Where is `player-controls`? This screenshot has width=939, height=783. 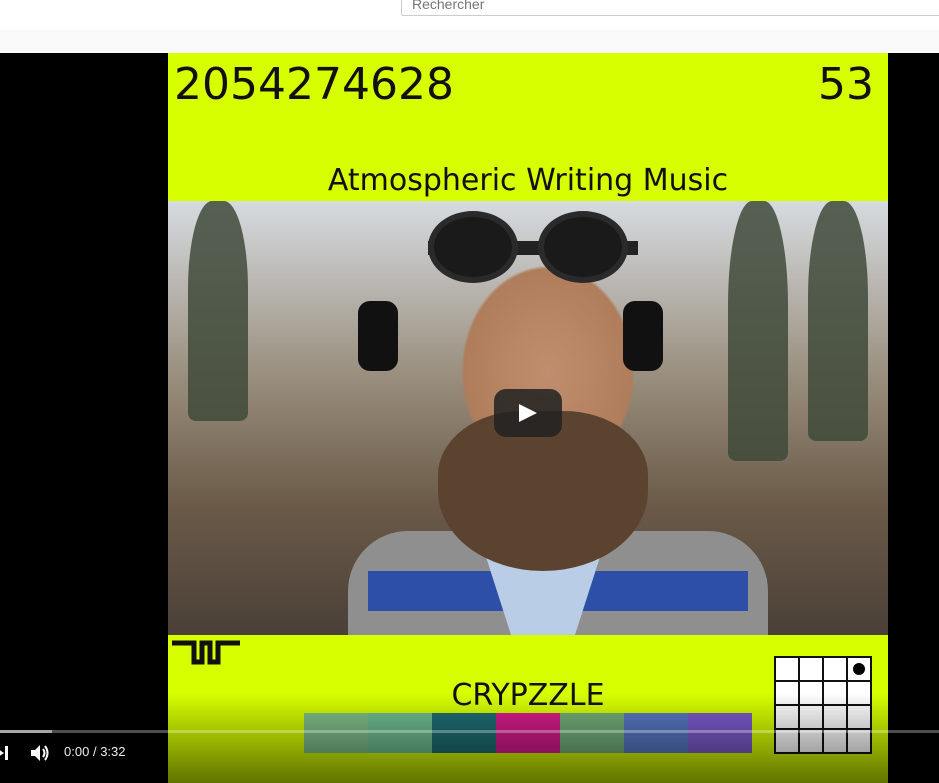 player-controls is located at coordinates (469, 738).